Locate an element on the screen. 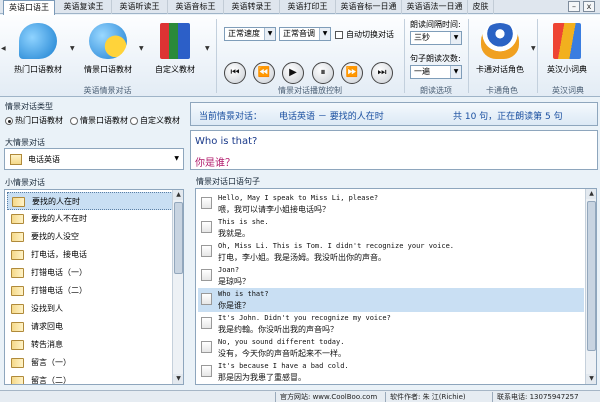 The width and height of the screenshot is (600, 402). dialog-type-heading: 情景对话类型 is located at coordinates (29, 106).